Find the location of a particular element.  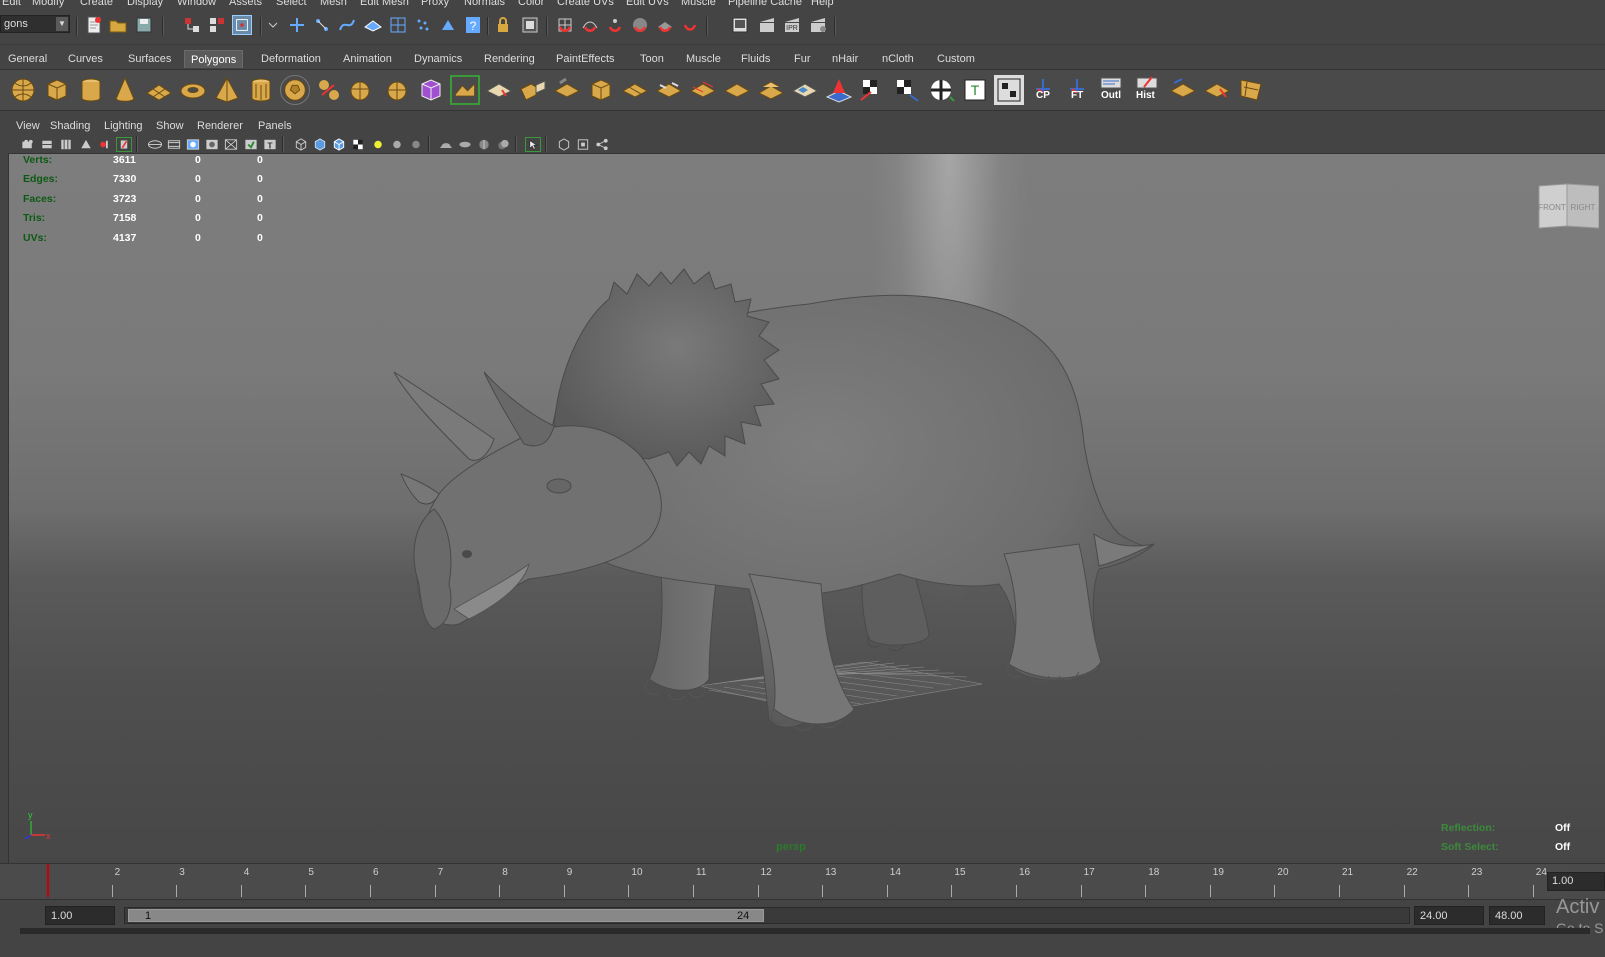

tab-nhair: nHair is located at coordinates (845, 59).